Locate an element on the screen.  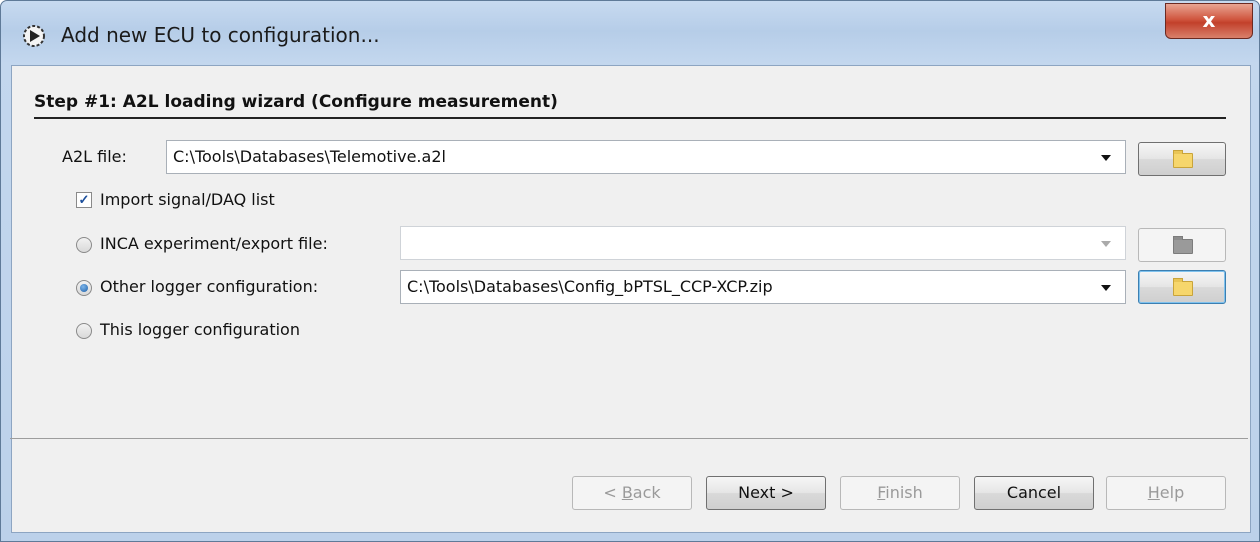
a2l-browse-button is located at coordinates (1182, 159).